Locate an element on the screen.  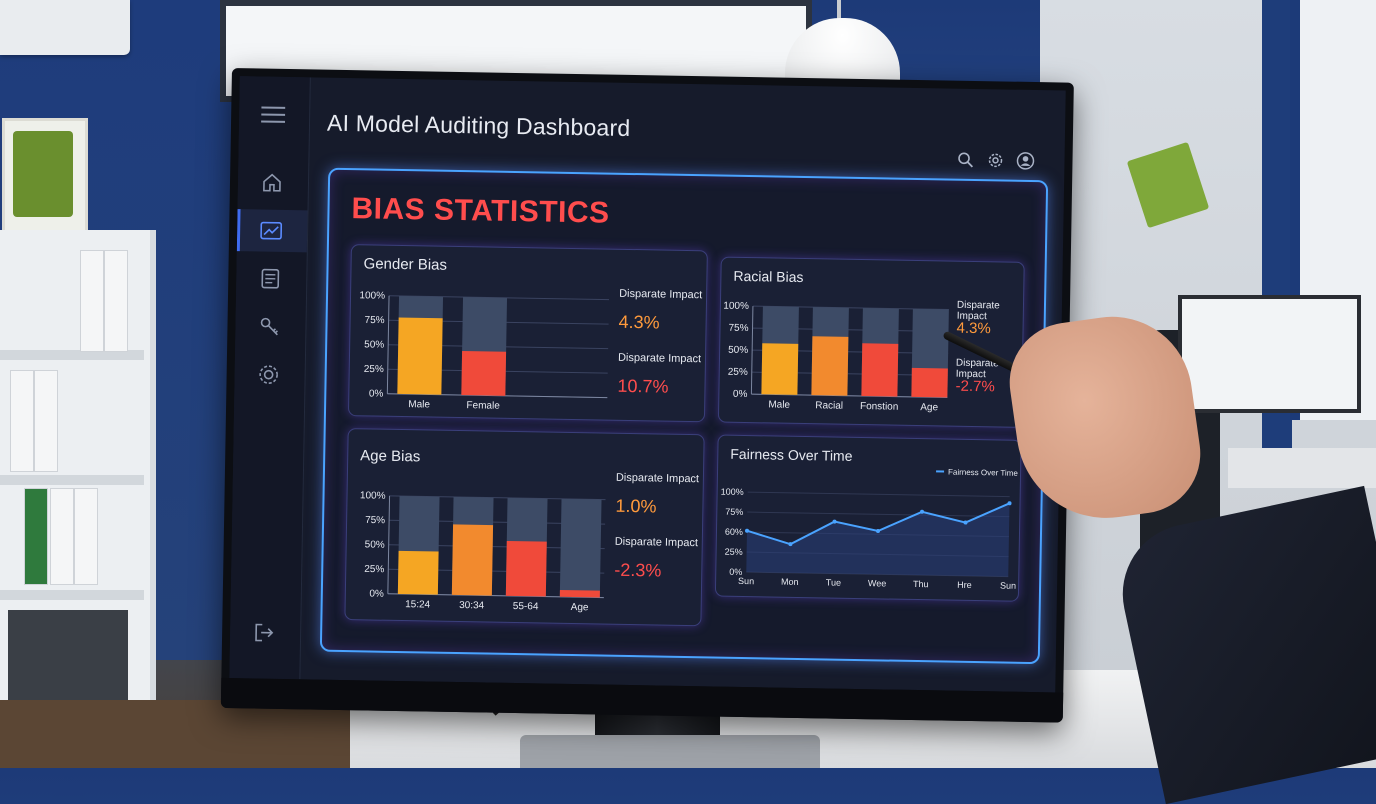
x-tick-label: Thu is located at coordinates (921, 584).